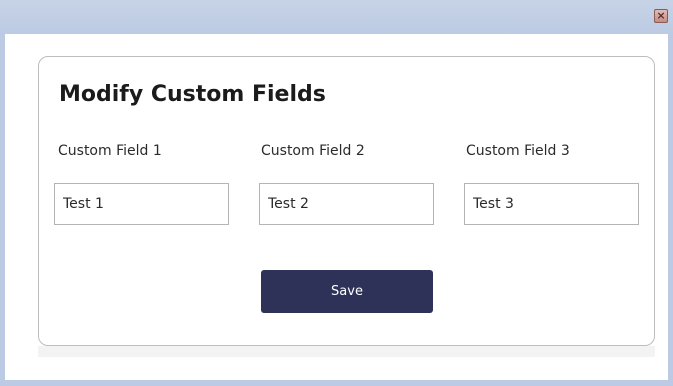 The image size is (673, 386). I want to click on window-titlebar: ×, so click(336, 17).